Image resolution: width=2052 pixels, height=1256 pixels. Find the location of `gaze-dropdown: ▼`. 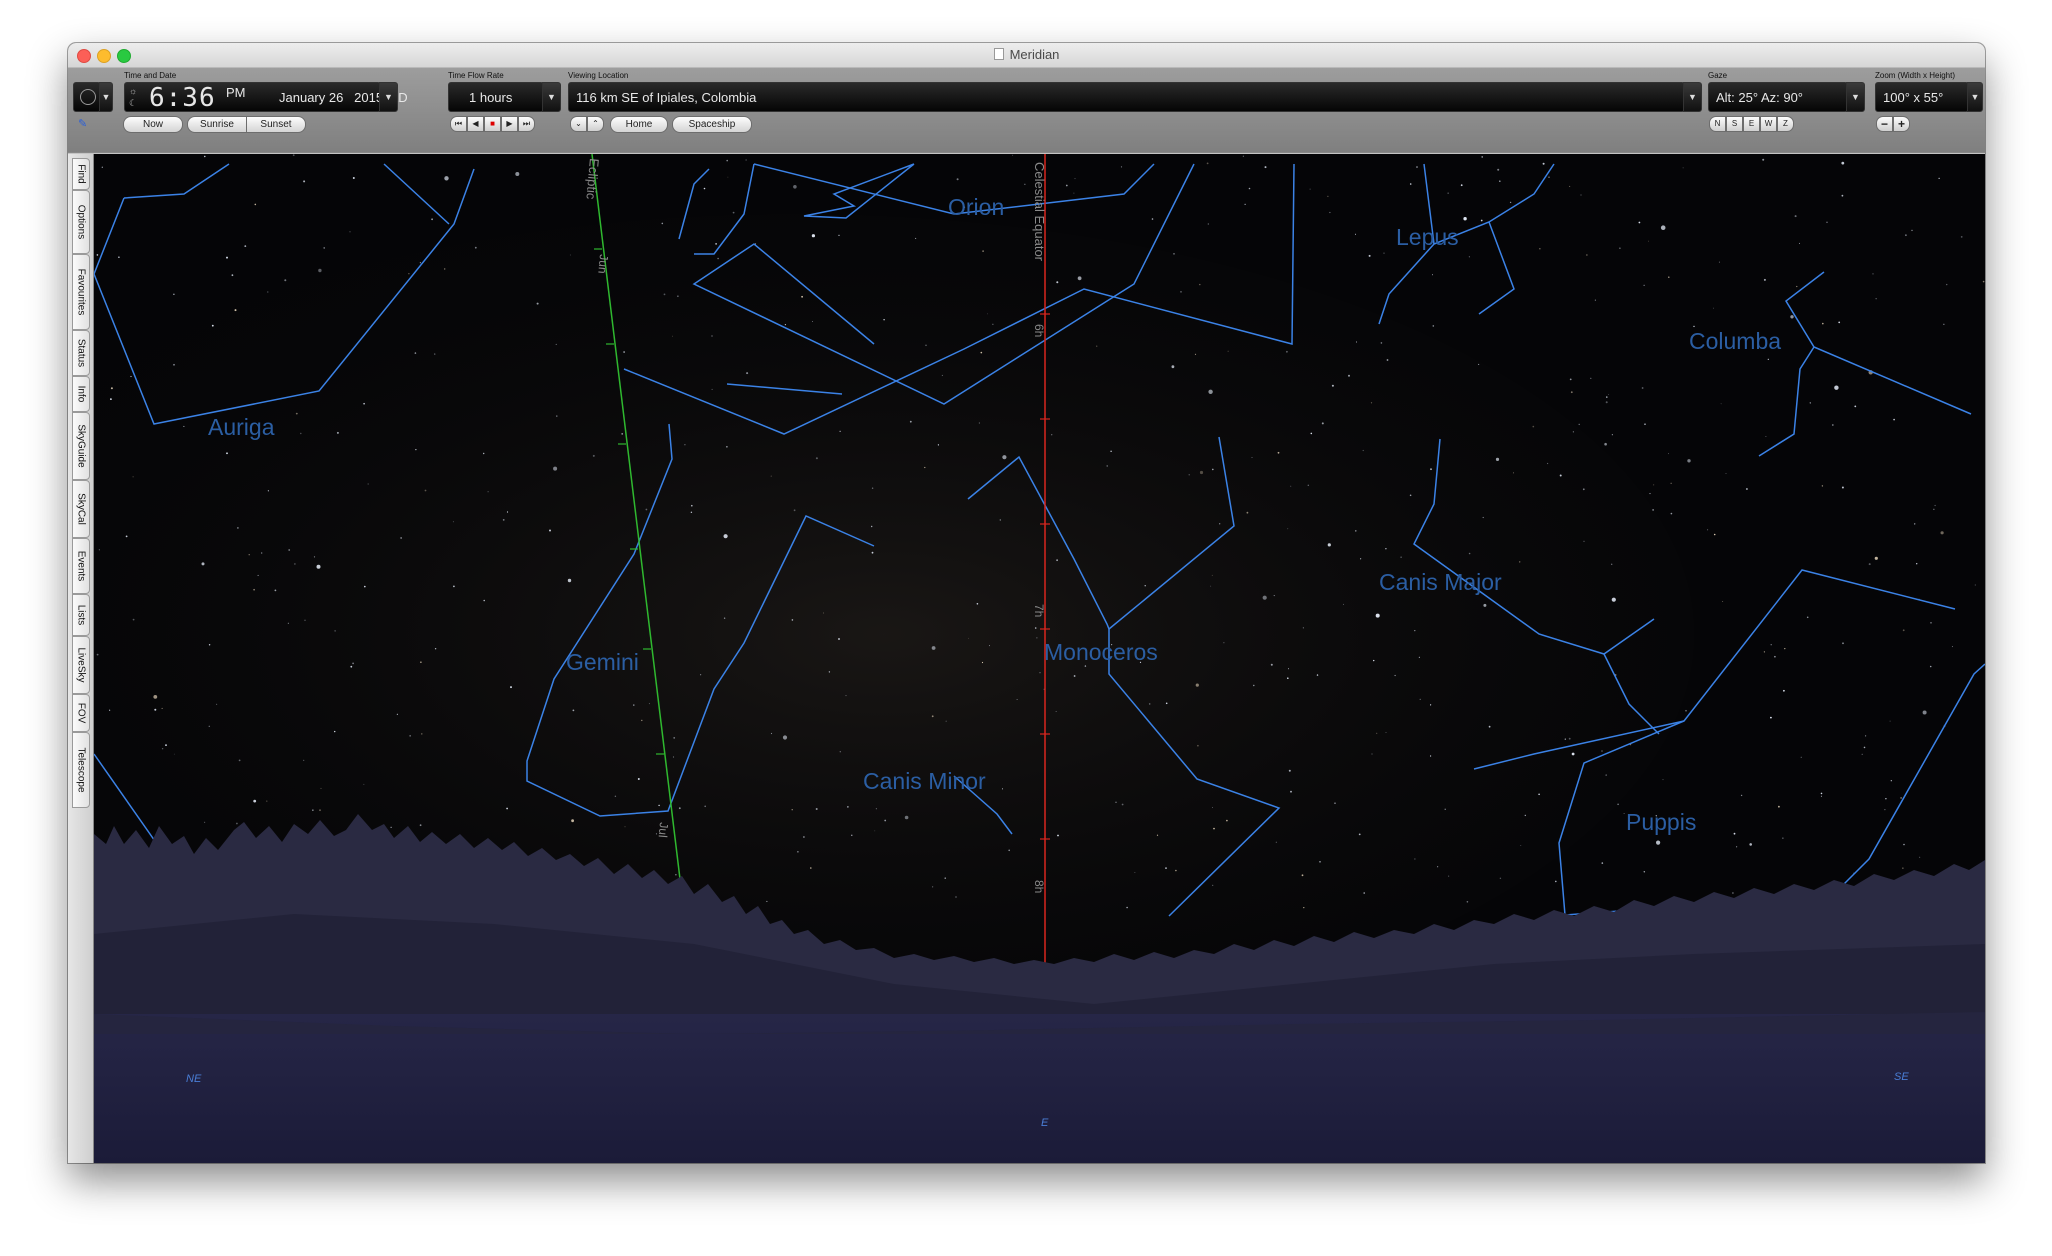

gaze-dropdown: ▼ is located at coordinates (1855, 97).